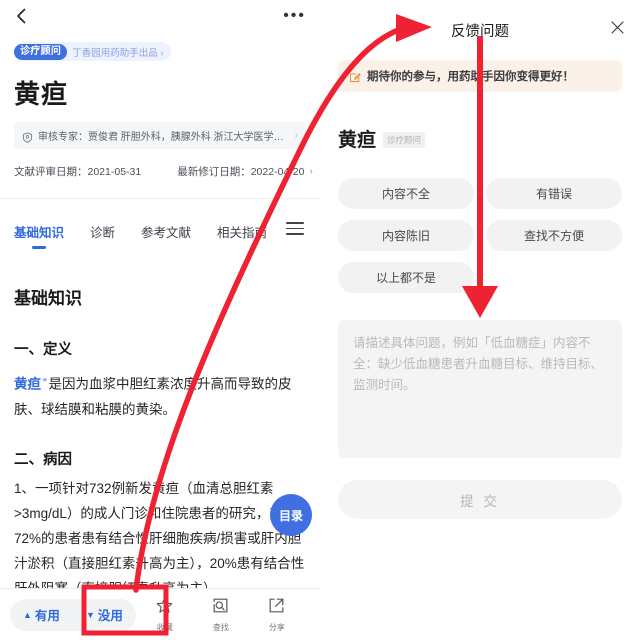  I want to click on useful-button: ▲ 有用, so click(41, 614).